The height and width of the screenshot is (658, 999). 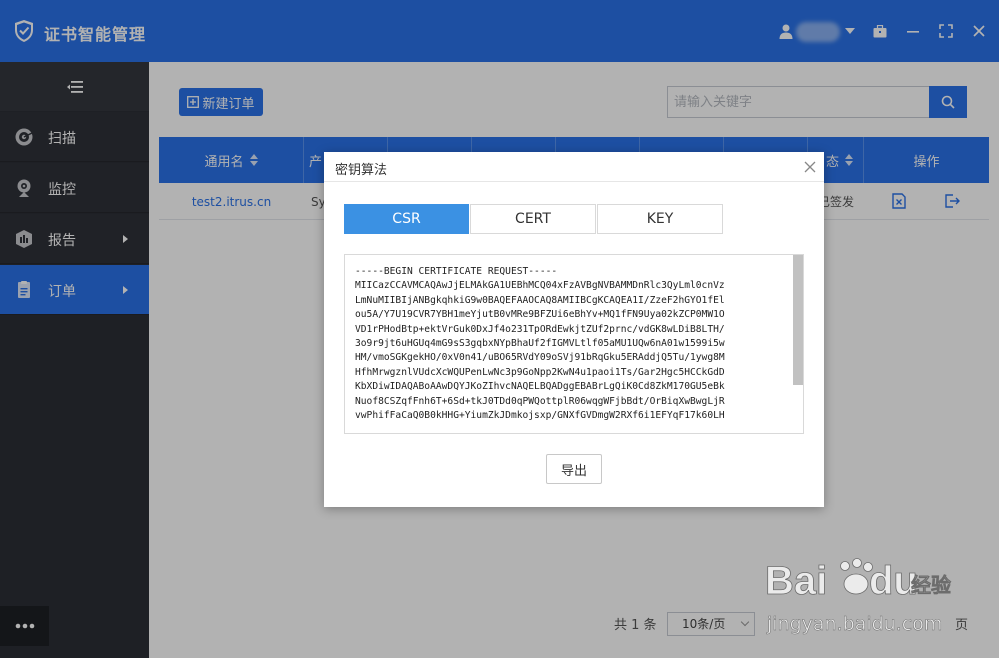 I want to click on paw-icon, so click(x=856, y=576).